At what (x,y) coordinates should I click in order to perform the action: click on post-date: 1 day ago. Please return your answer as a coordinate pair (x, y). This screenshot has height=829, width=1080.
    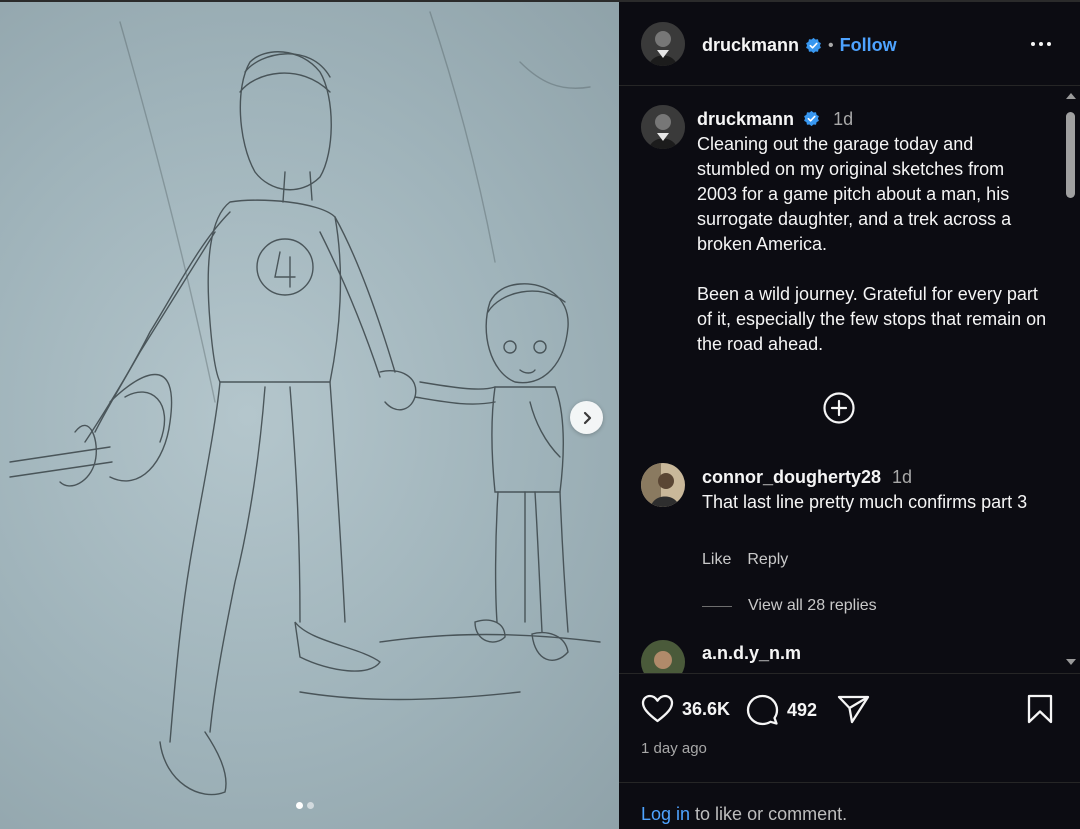
    Looking at the image, I should click on (674, 748).